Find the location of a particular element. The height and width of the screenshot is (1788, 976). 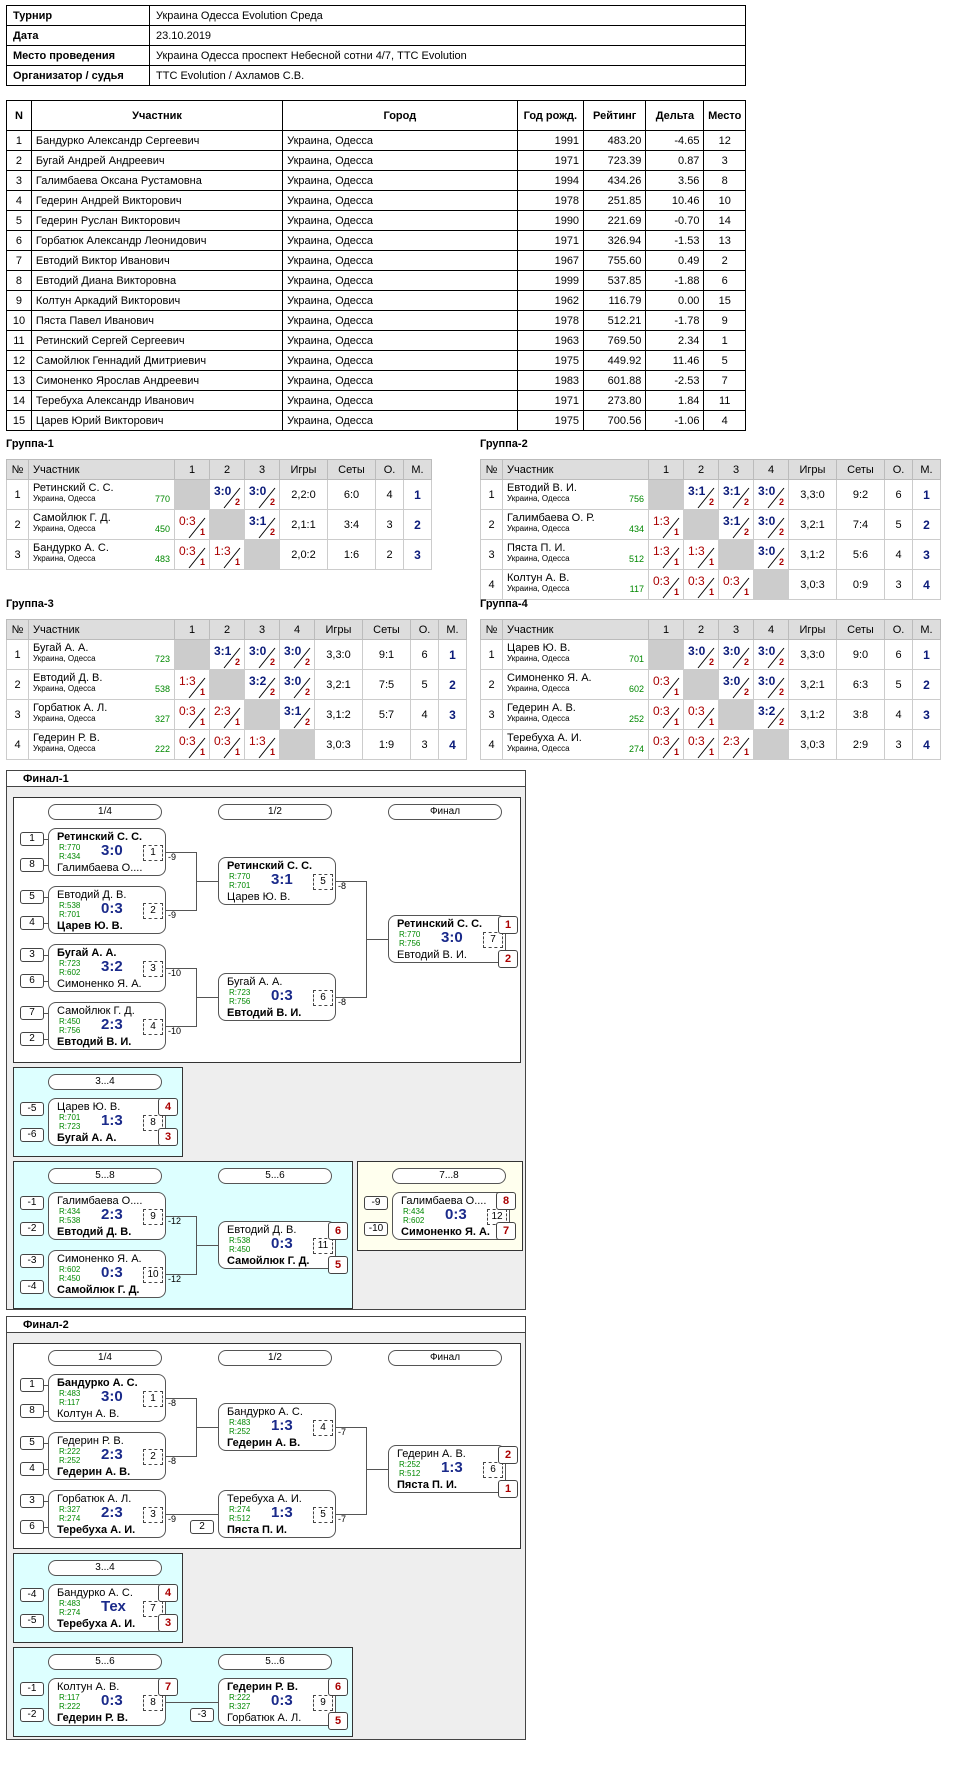

final-1-title: Финал-1 is located at coordinates (266, 779).